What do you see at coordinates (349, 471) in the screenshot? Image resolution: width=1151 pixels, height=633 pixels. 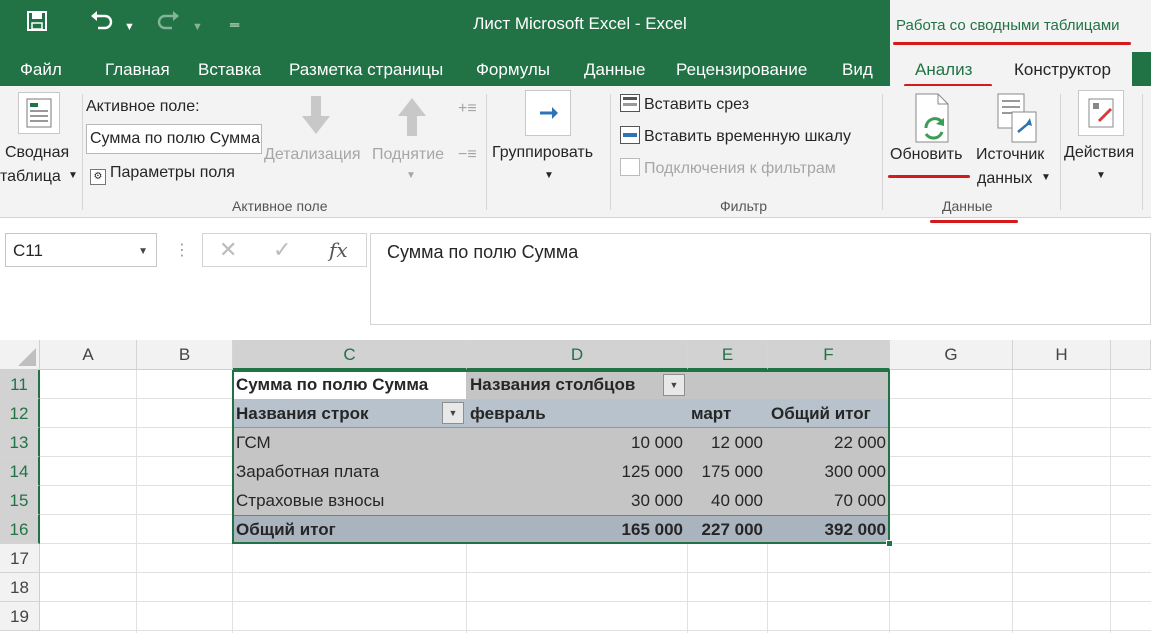 I see `row-label-cell: Заработная плата` at bounding box center [349, 471].